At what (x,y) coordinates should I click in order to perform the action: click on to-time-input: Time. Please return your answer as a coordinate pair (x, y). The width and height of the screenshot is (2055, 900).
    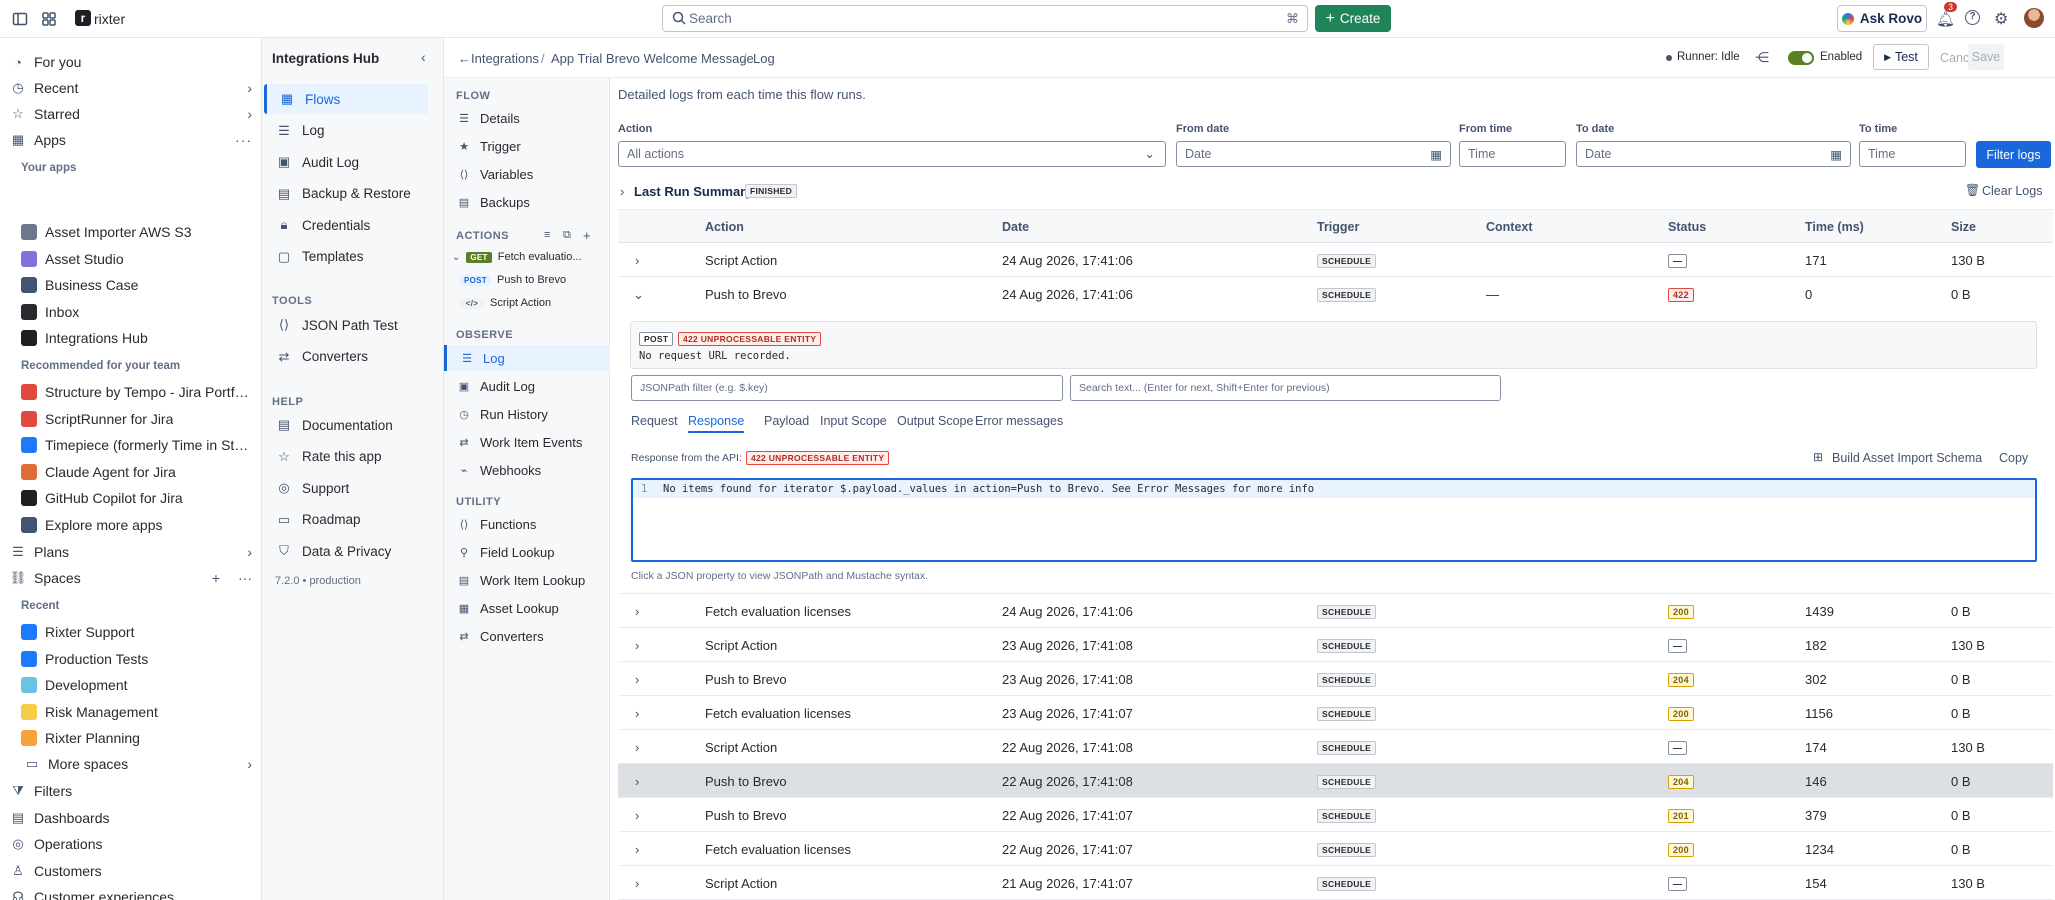
    Looking at the image, I should click on (1912, 154).